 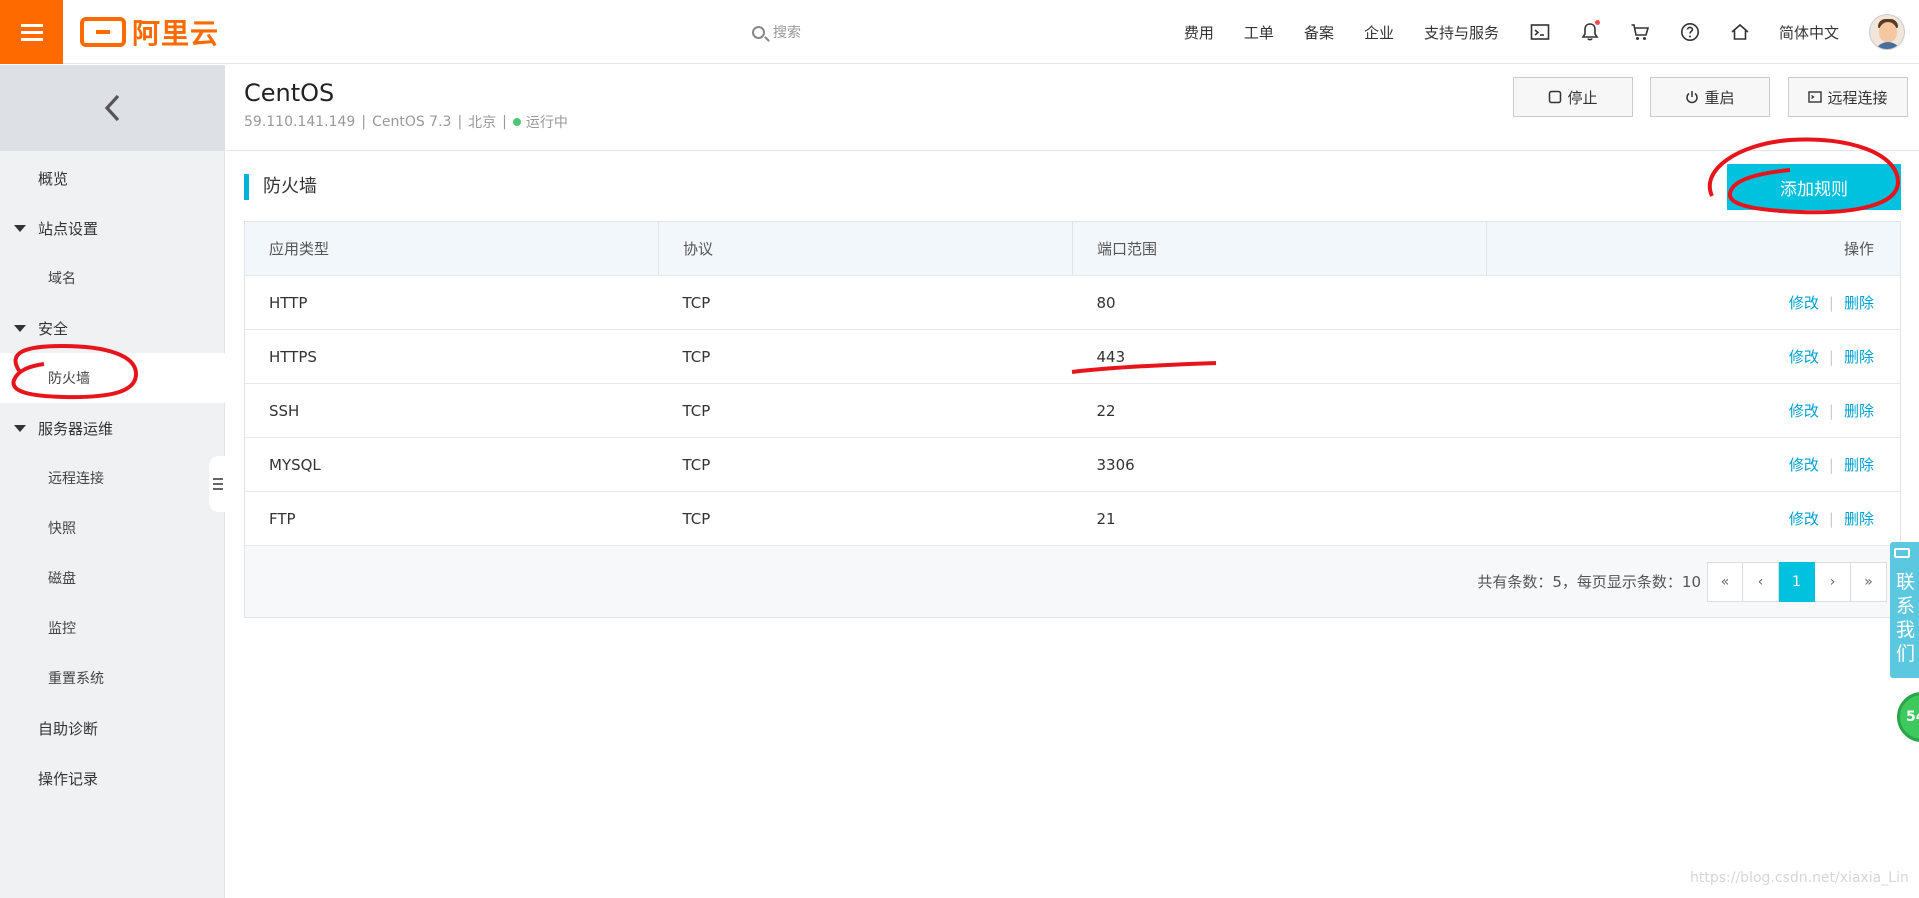 I want to click on language-switch: 简体中文, so click(x=1809, y=32).